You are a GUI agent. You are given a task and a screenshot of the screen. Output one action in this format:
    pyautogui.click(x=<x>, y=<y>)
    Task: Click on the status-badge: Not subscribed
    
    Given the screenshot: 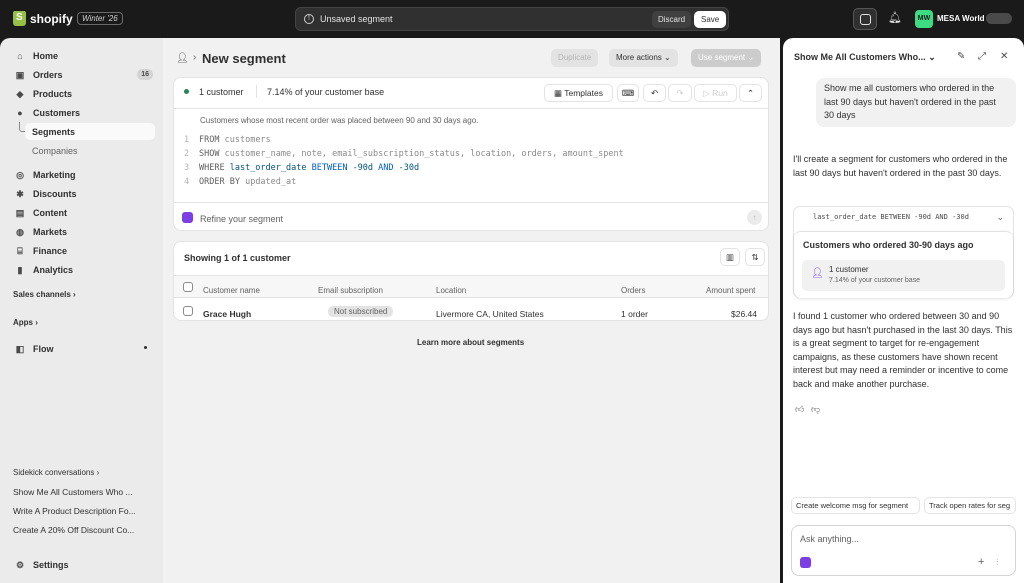 What is the action you would take?
    pyautogui.click(x=361, y=311)
    